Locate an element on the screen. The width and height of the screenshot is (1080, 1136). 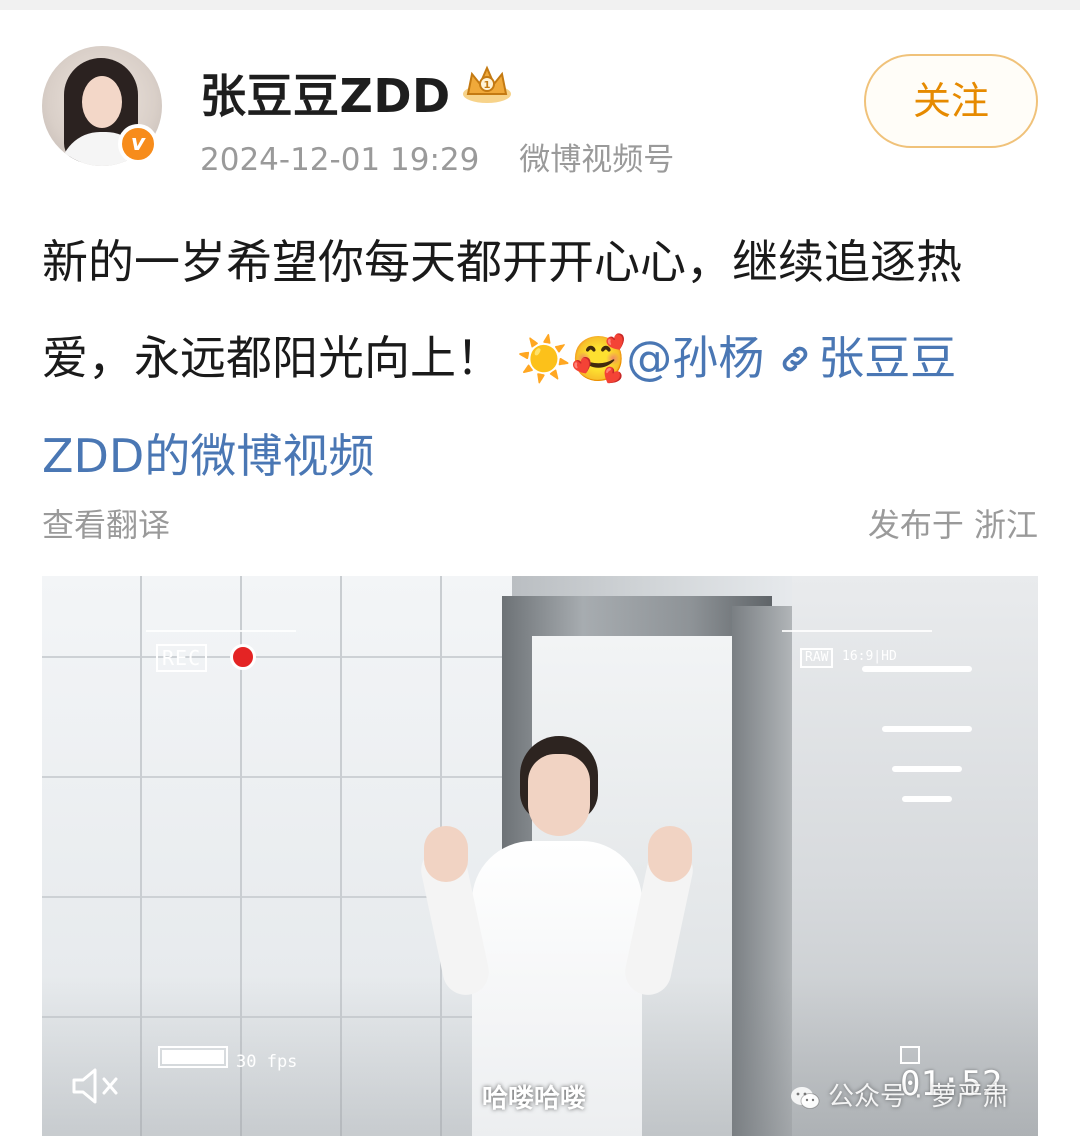
post-source: 微博视频号 is located at coordinates (596, 160).